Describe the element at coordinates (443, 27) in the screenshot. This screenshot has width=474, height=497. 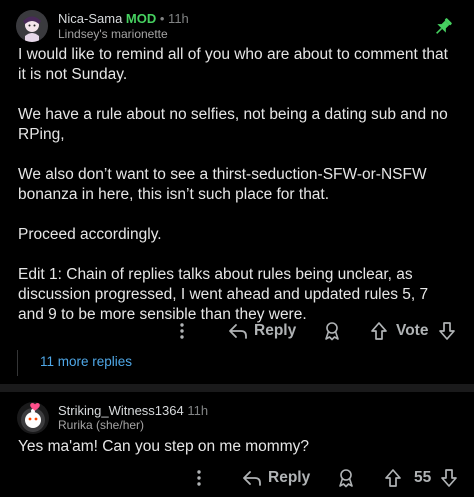
I see `pin-icon` at that location.